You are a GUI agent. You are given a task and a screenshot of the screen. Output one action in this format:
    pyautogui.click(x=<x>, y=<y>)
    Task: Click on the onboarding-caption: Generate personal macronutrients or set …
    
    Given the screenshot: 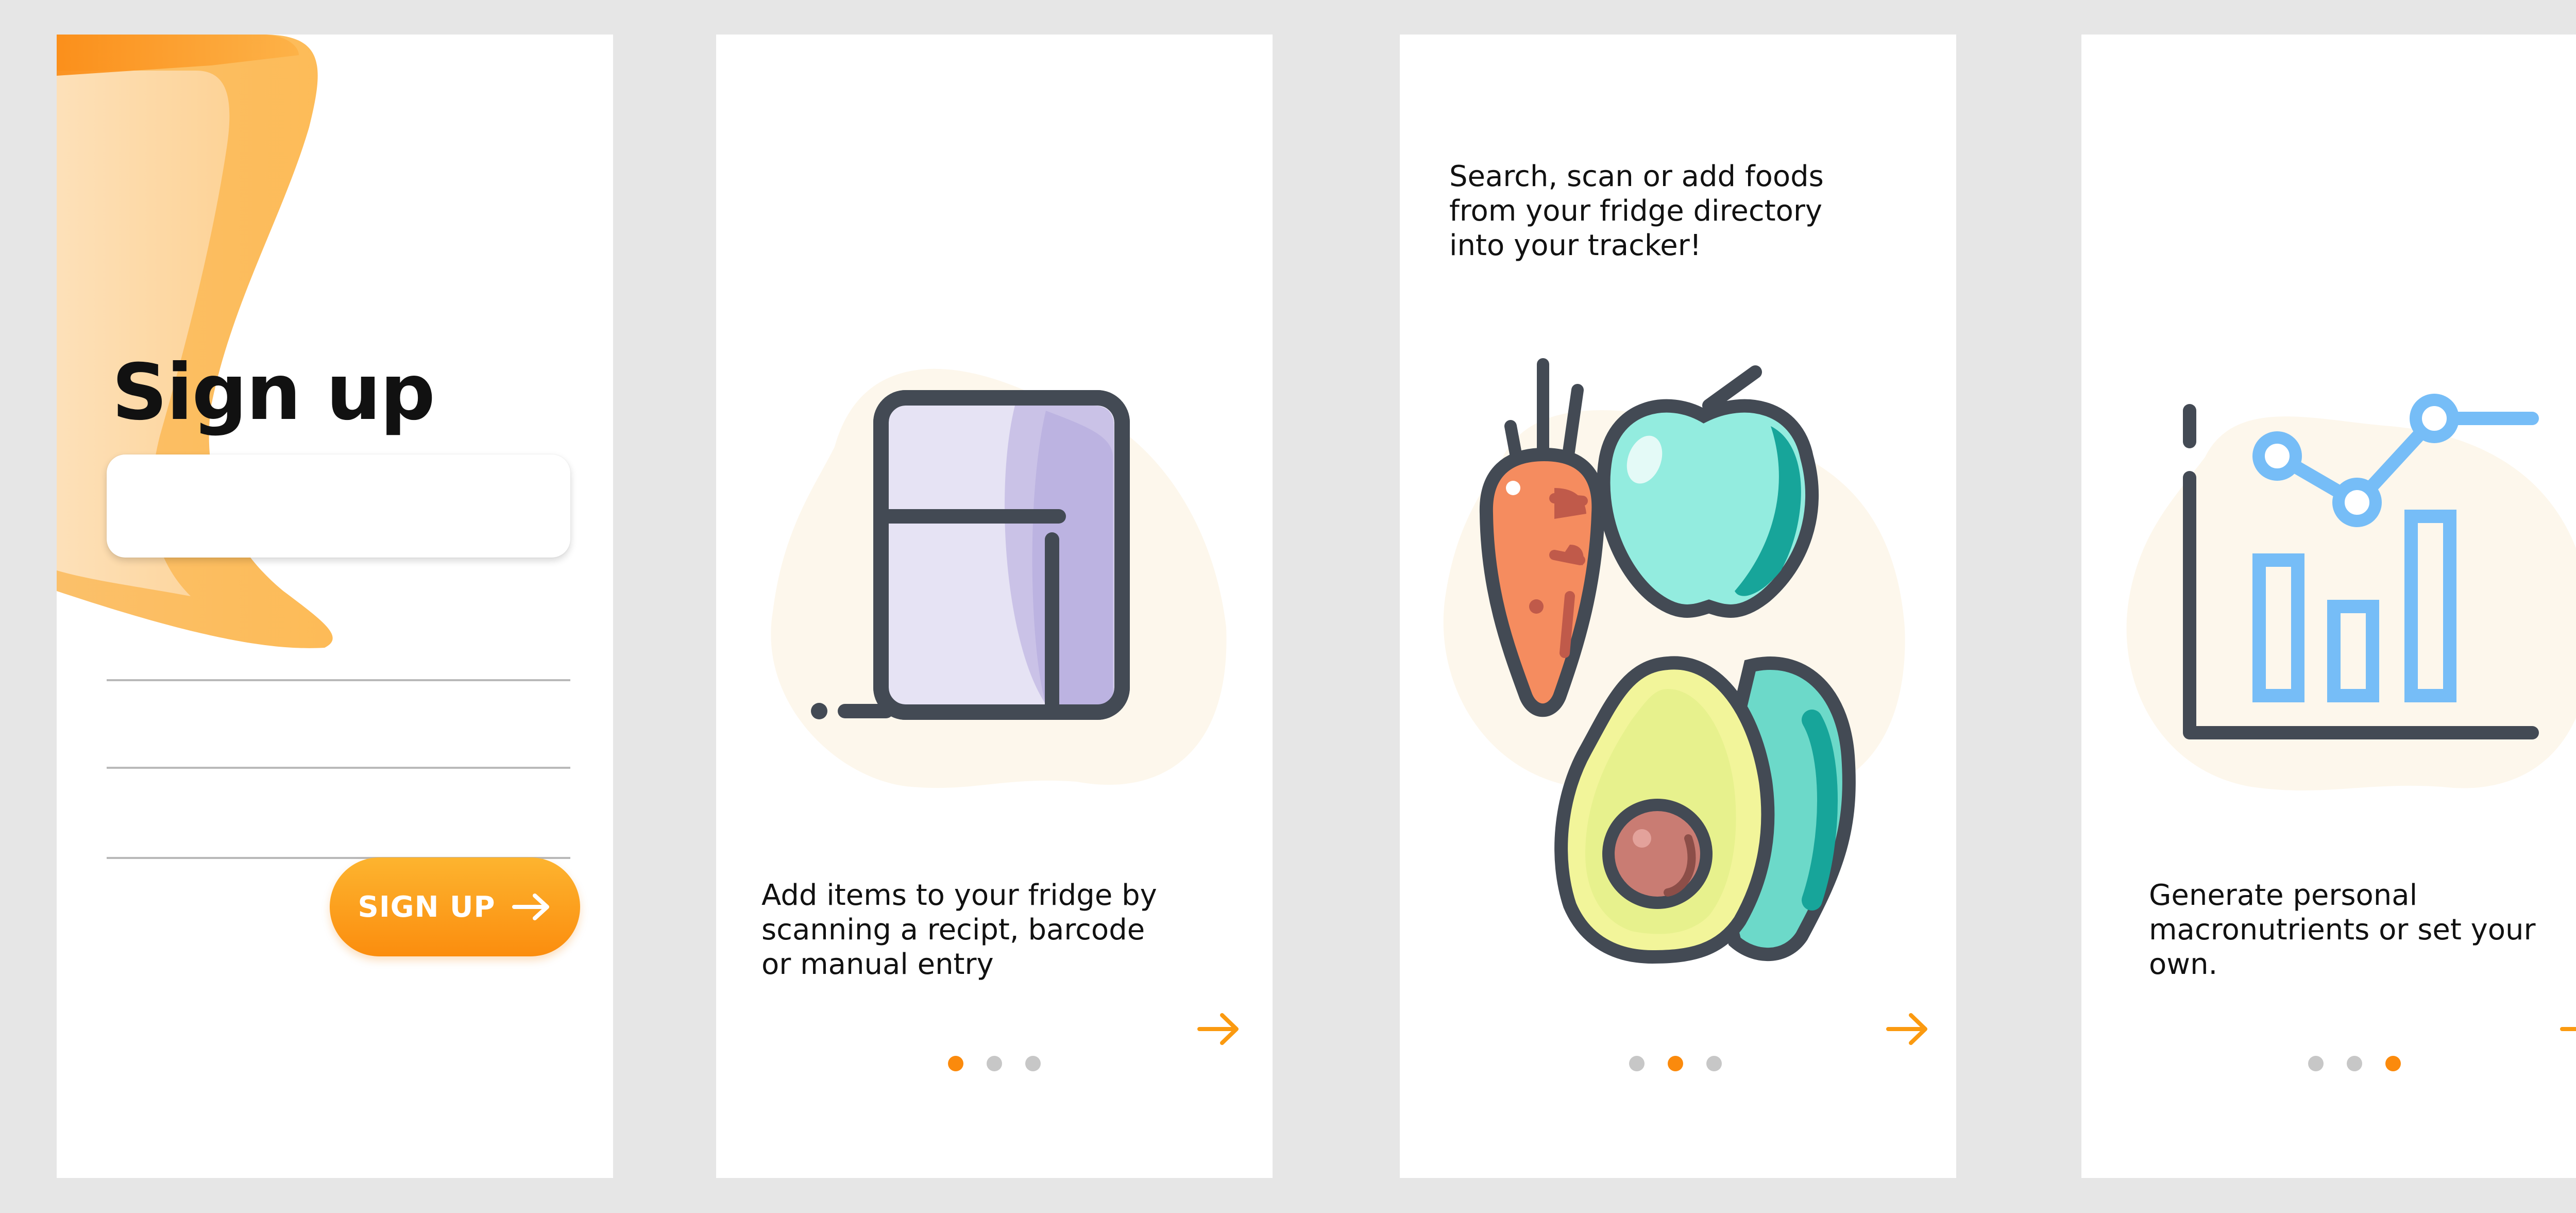 What is the action you would take?
    pyautogui.click(x=2342, y=930)
    